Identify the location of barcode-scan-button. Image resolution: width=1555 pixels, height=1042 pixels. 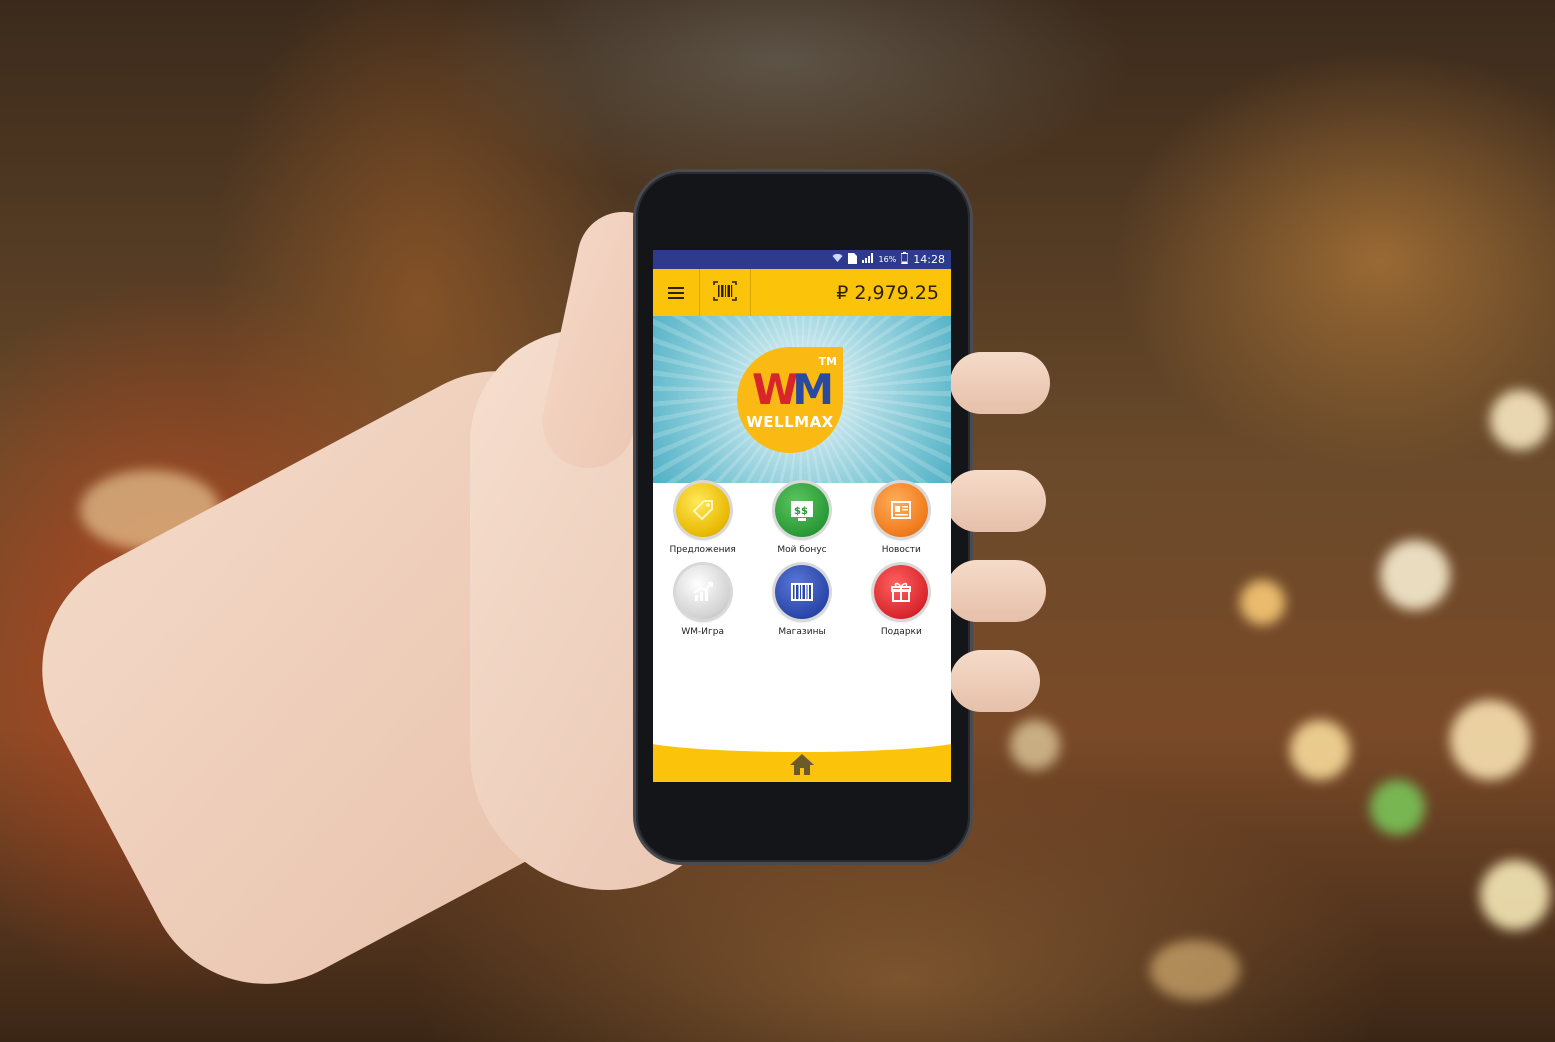
(725, 292).